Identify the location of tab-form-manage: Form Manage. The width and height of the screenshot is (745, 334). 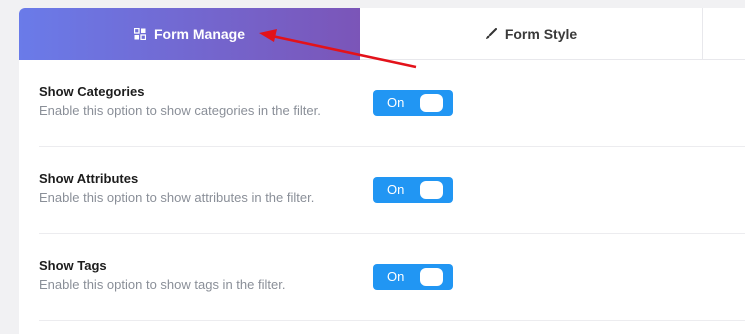
(189, 34).